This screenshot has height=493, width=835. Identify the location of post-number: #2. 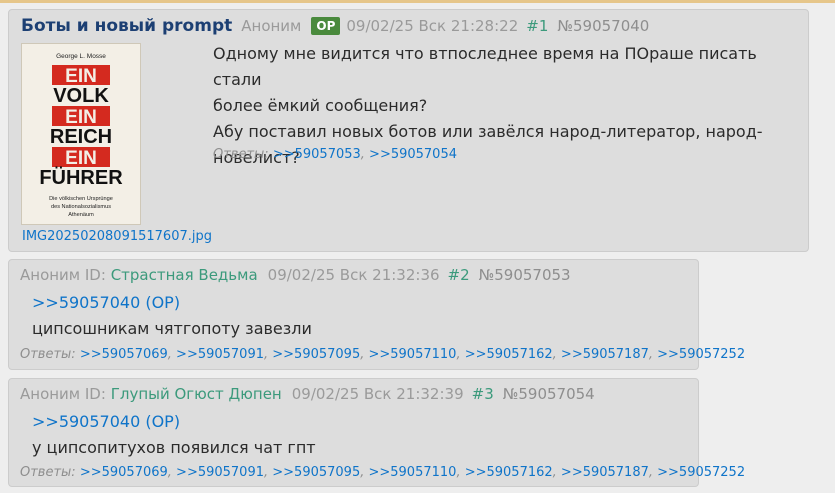
(458, 275).